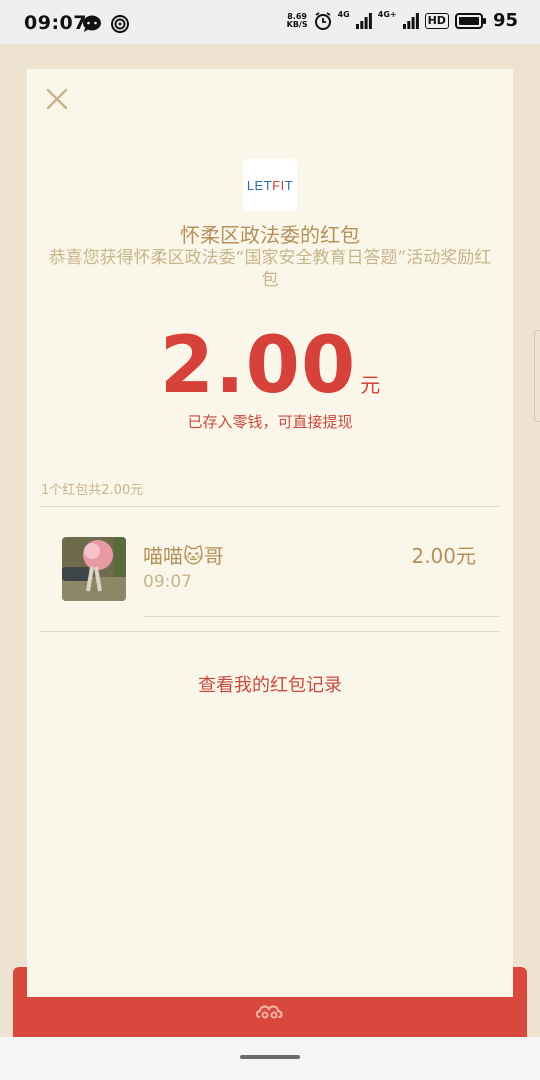 The height and width of the screenshot is (1080, 540). I want to click on cloud-ornament-icon, so click(269, 1012).